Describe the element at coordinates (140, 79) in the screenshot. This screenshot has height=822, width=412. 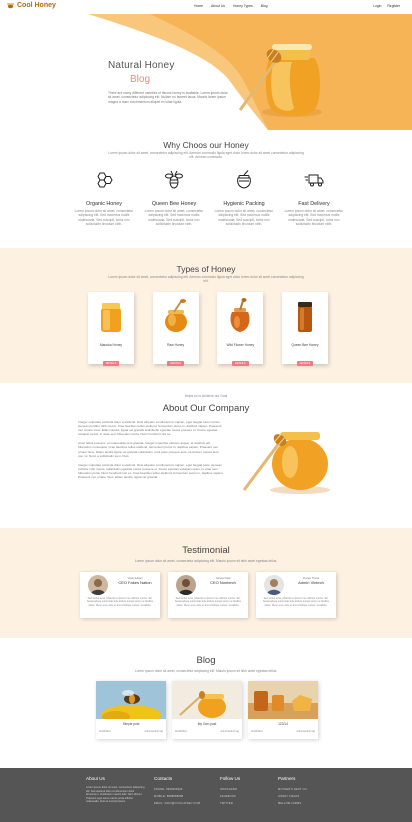
I see `hero-subtitle: Blog` at that location.